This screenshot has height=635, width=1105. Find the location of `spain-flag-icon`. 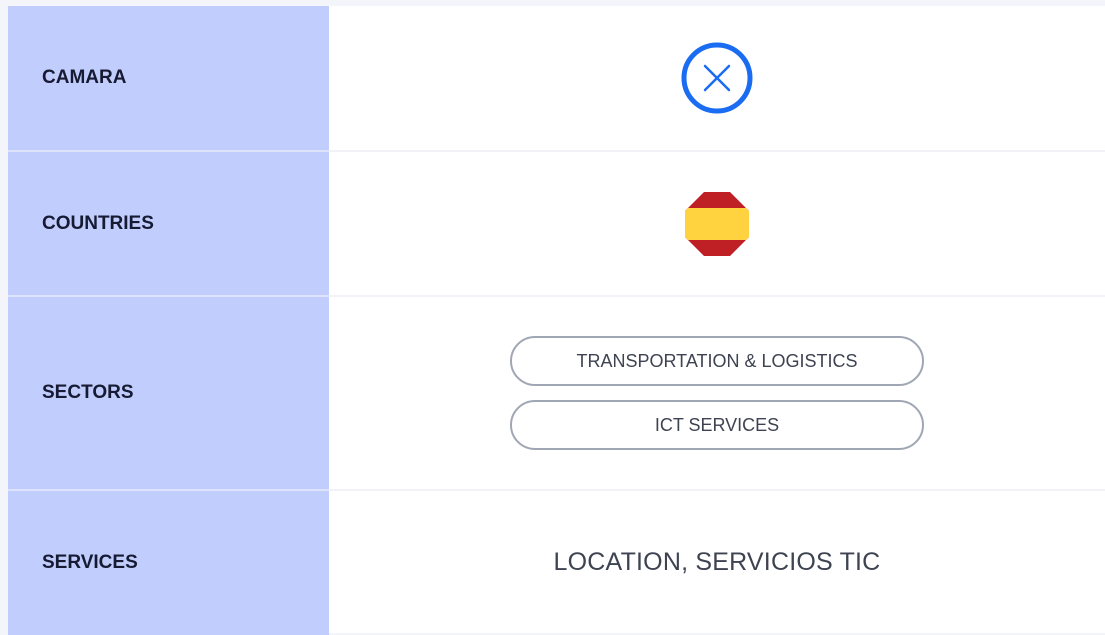

spain-flag-icon is located at coordinates (717, 223).